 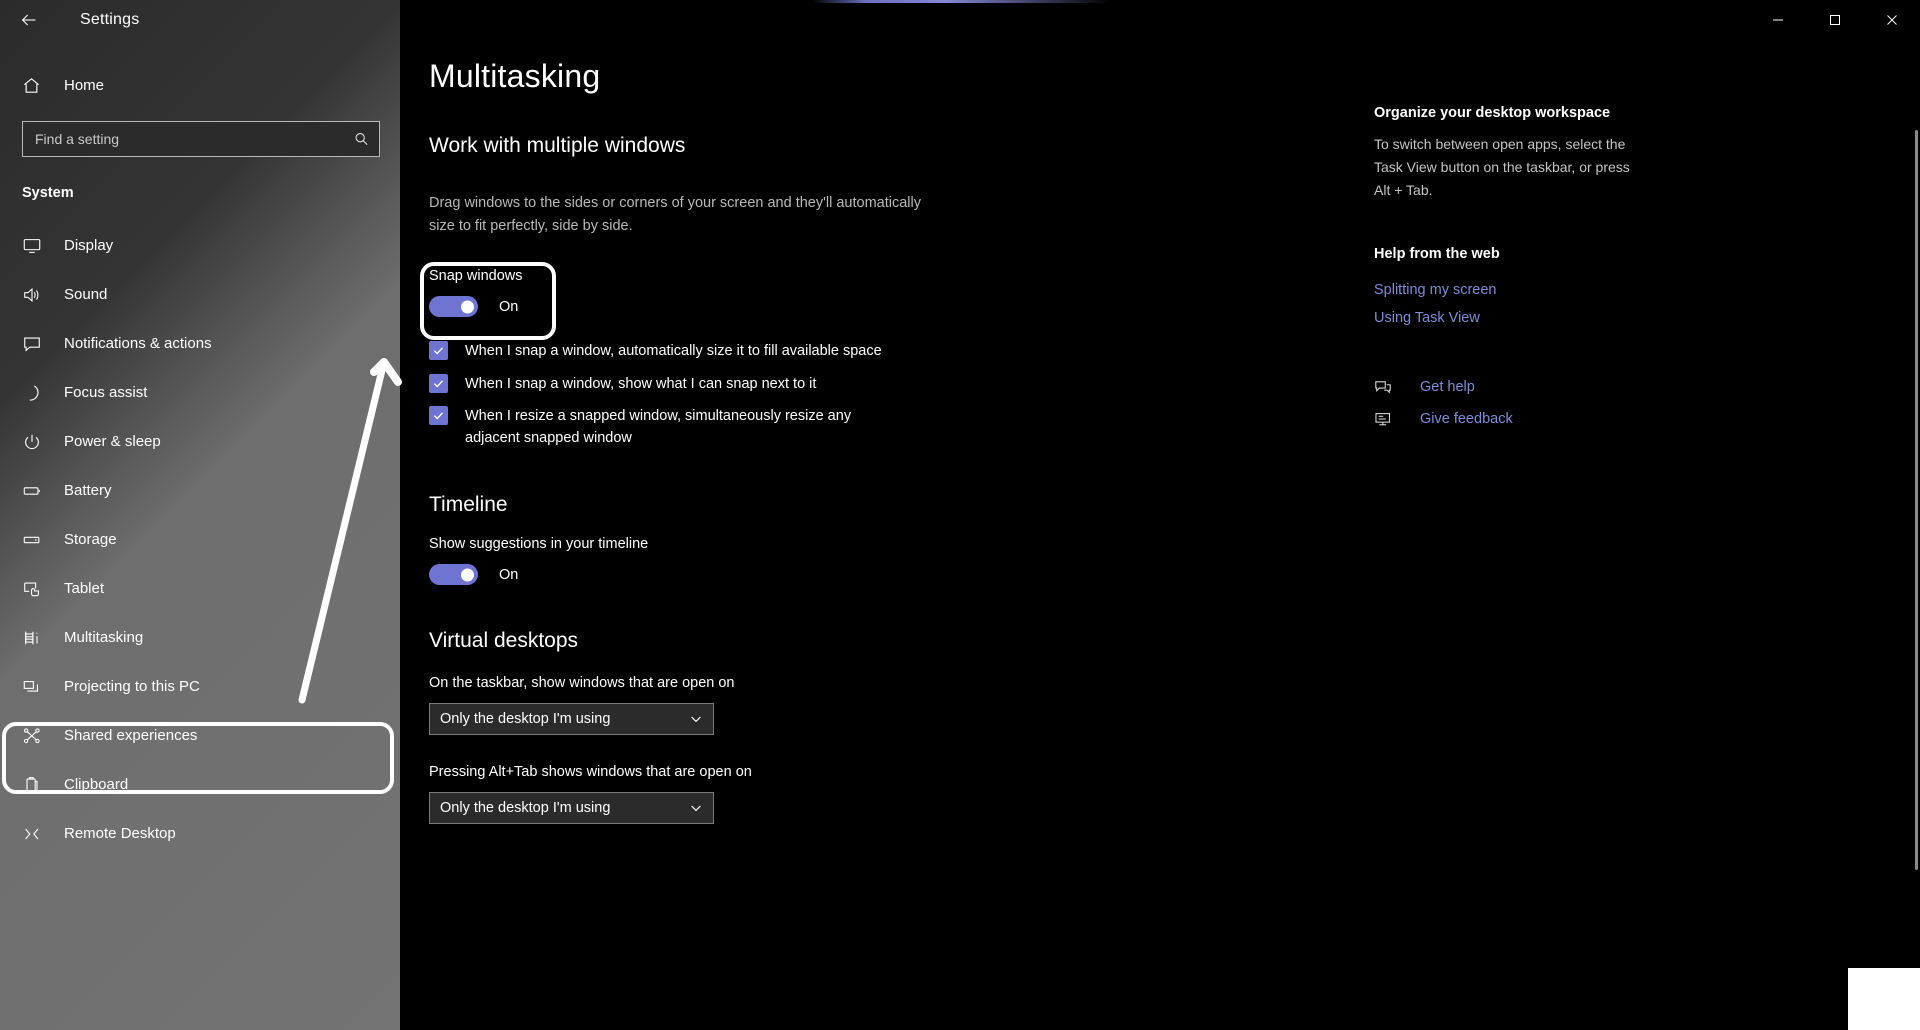 I want to click on sidebar-item-label: Power & sleep, so click(x=112, y=441).